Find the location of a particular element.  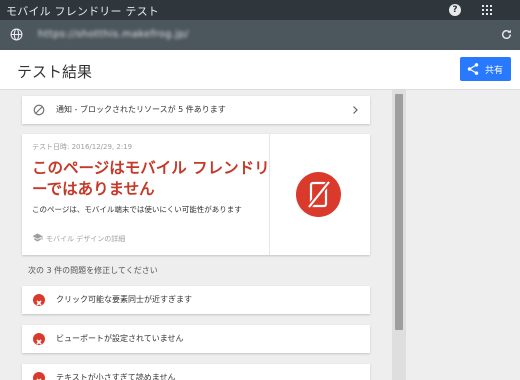

blocked-icon is located at coordinates (39, 110).